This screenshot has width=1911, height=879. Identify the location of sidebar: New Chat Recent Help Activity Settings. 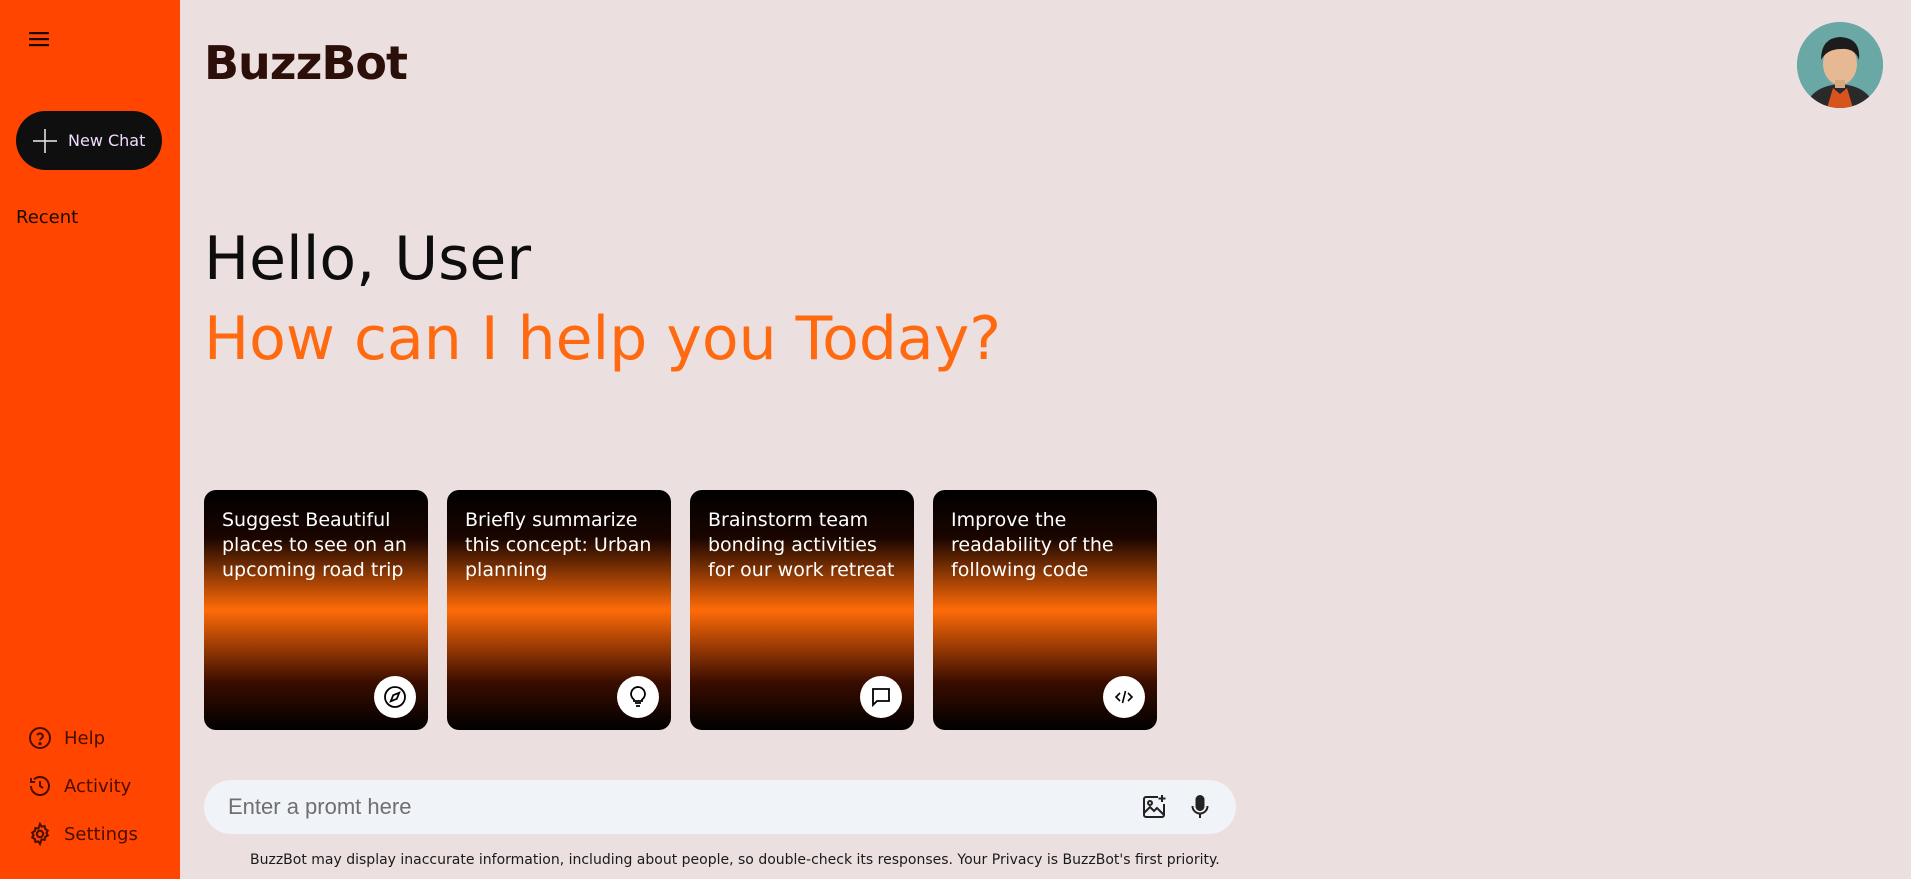
(90, 439).